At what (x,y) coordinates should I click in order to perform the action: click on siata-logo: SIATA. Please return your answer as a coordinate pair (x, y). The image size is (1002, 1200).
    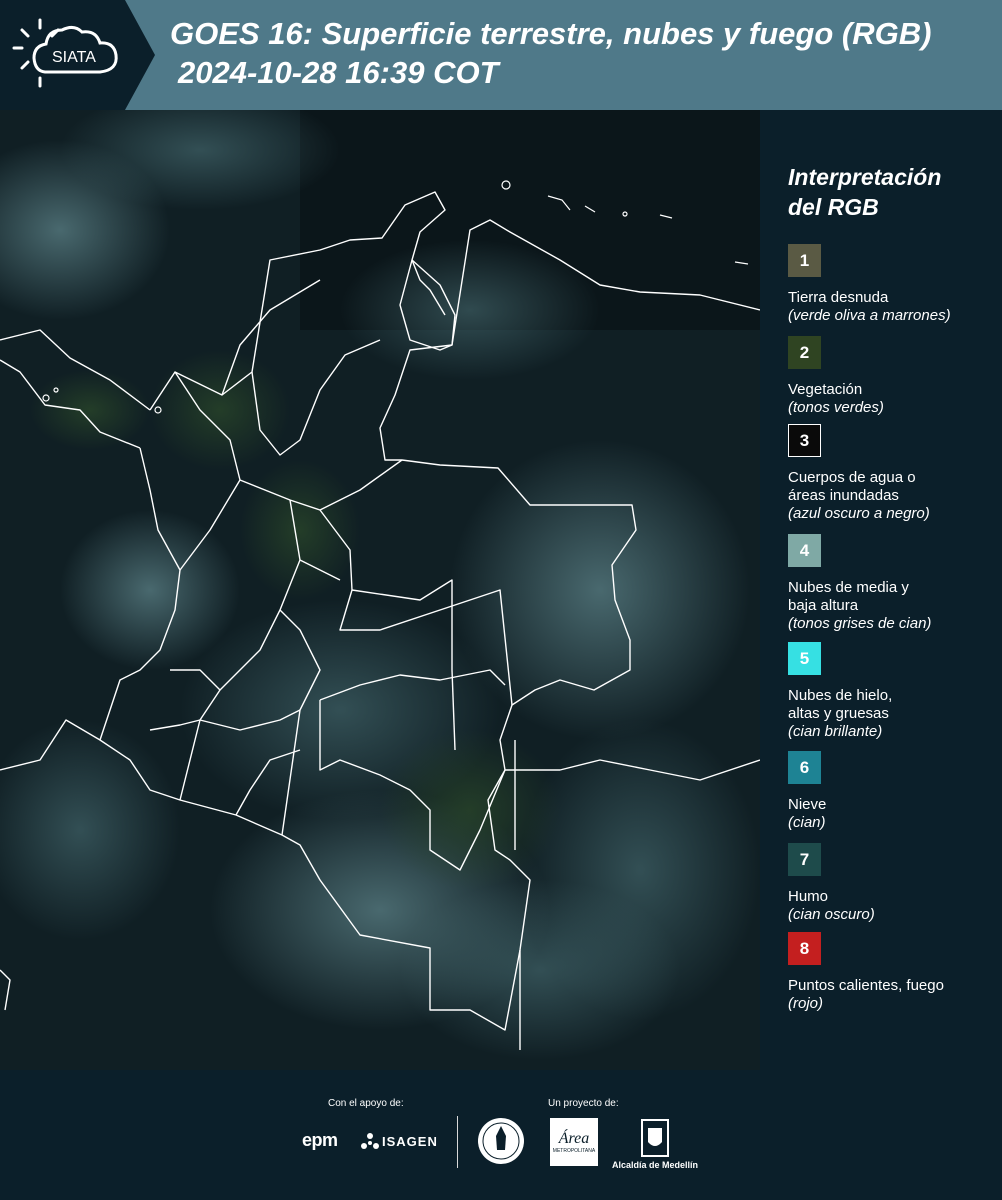
    Looking at the image, I should click on (77, 55).